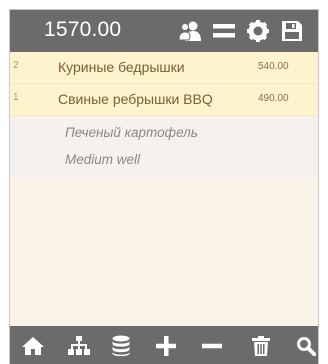 The height and width of the screenshot is (364, 328). Describe the element at coordinates (306, 346) in the screenshot. I see `search-icon` at that location.